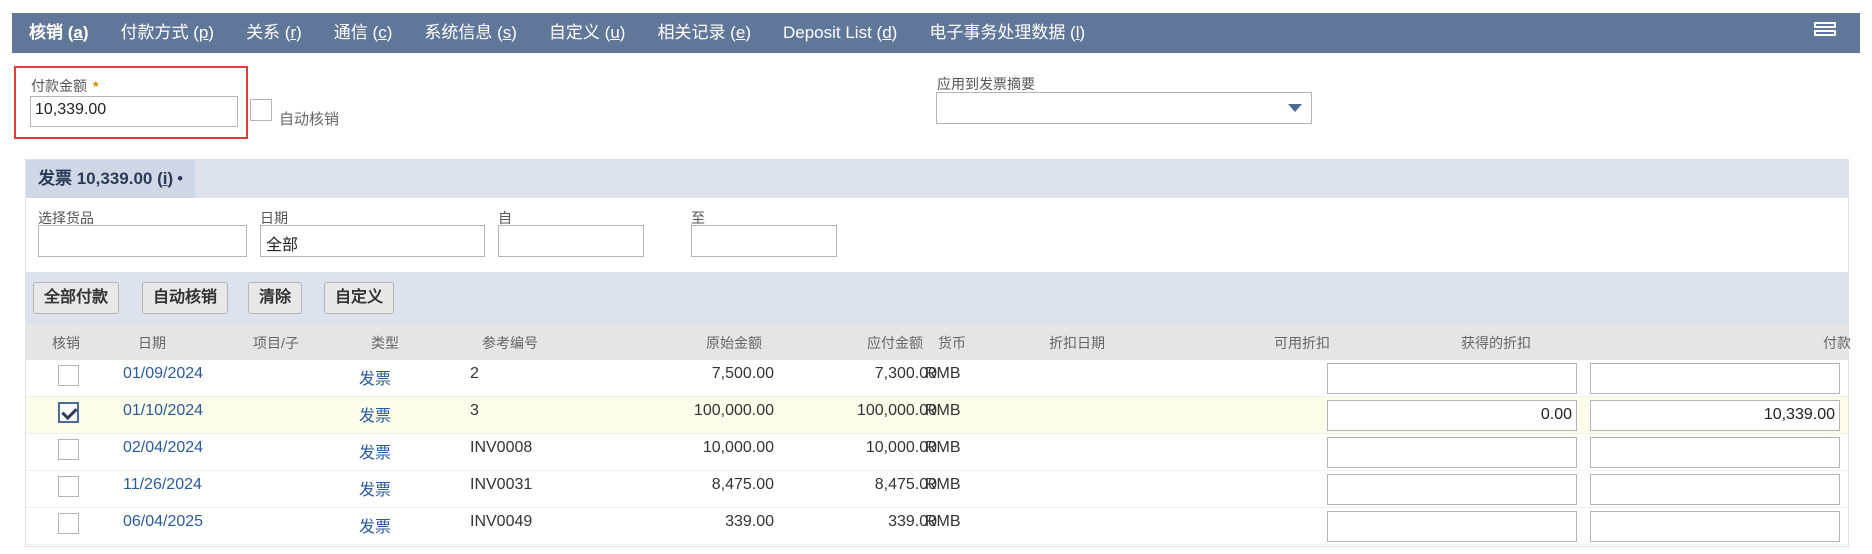 The height and width of the screenshot is (554, 1872). What do you see at coordinates (142, 241) in the screenshot?
I see `select-item-input` at bounding box center [142, 241].